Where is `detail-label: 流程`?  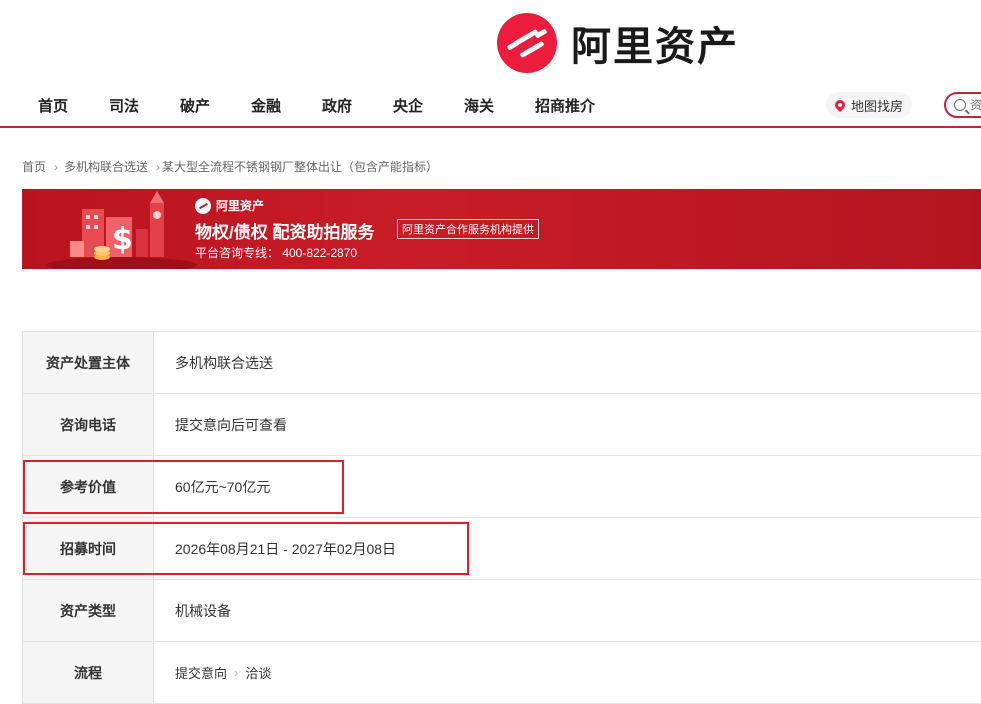 detail-label: 流程 is located at coordinates (88, 672).